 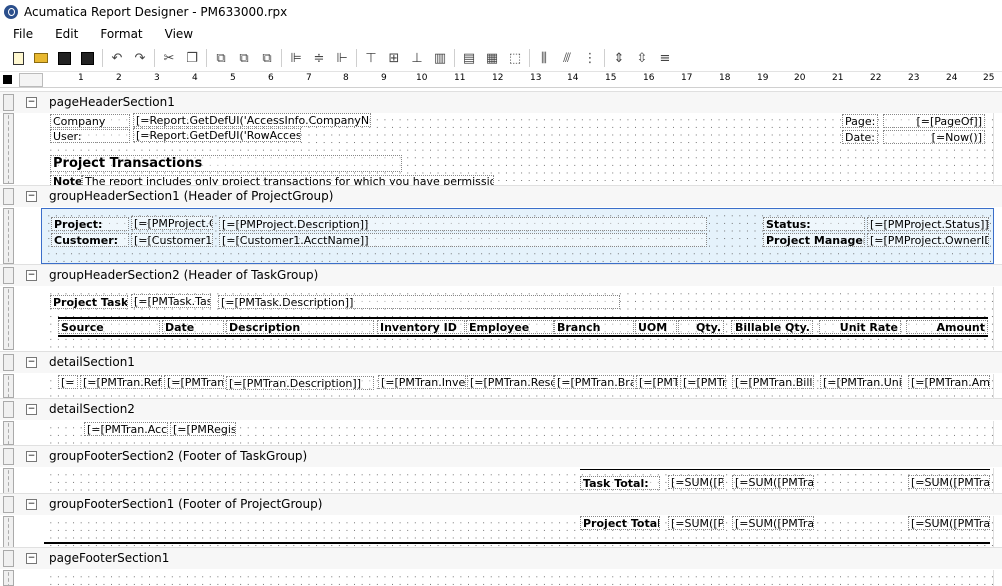 I want to click on detail-field-register: [=[PMRegist, so click(x=203, y=429).